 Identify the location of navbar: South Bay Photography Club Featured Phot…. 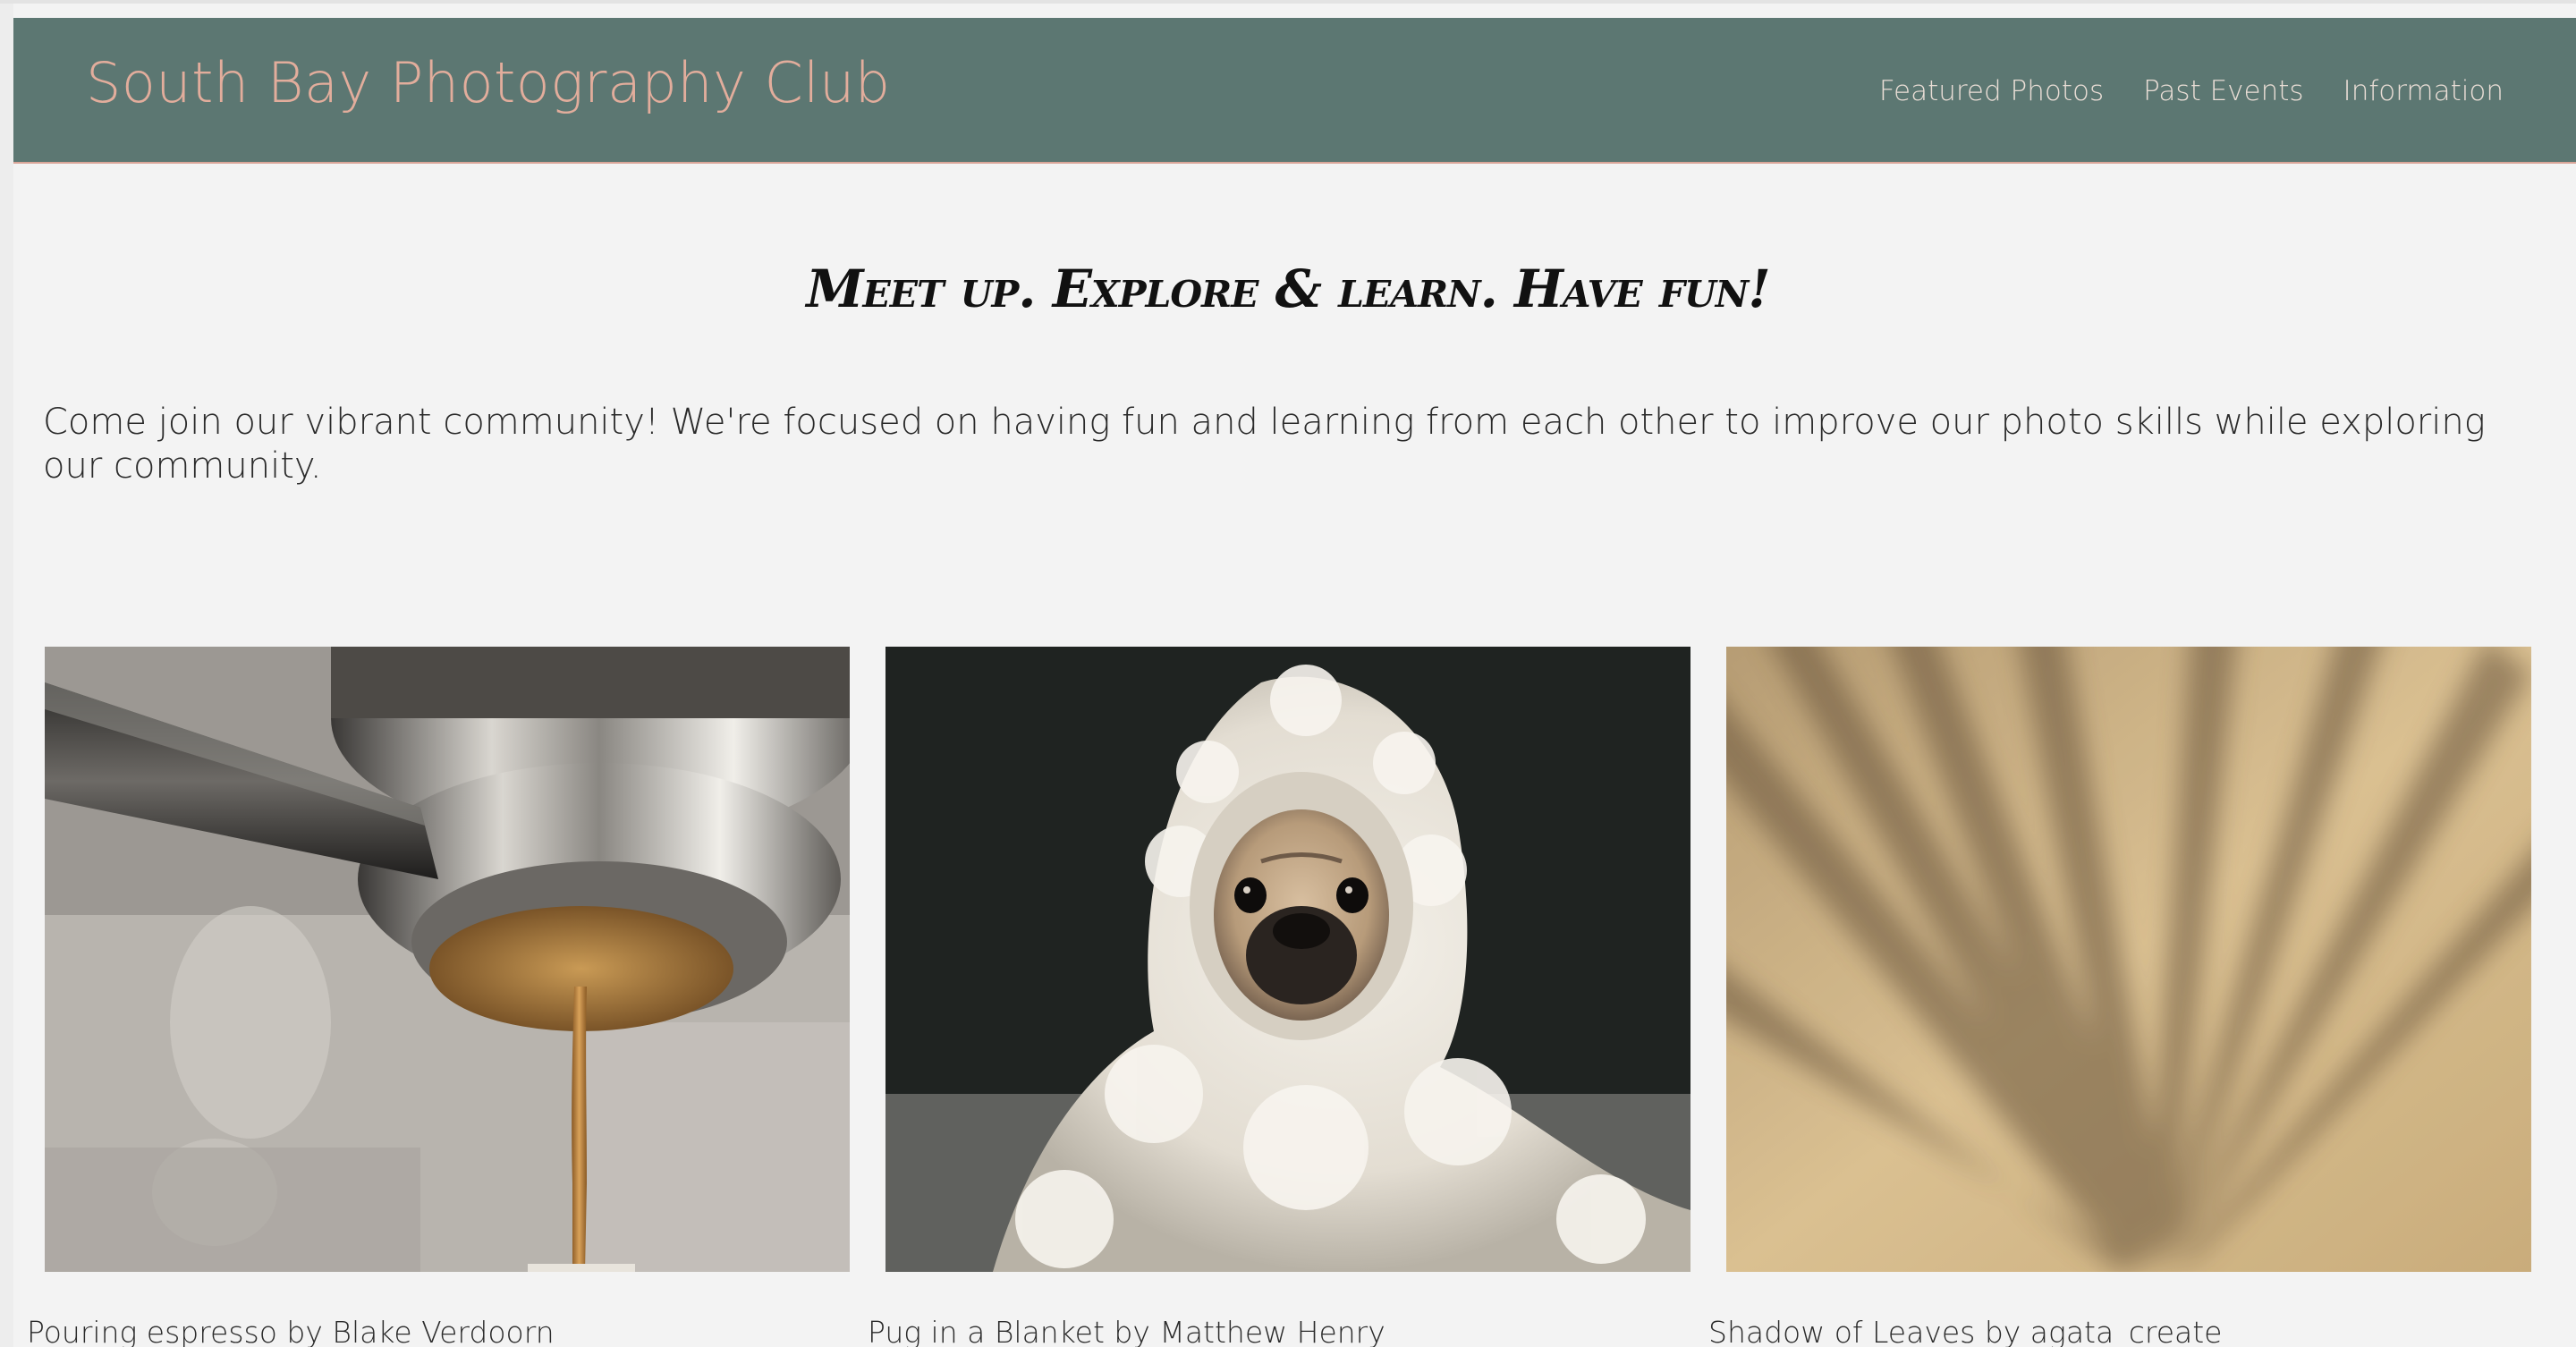
(1294, 91).